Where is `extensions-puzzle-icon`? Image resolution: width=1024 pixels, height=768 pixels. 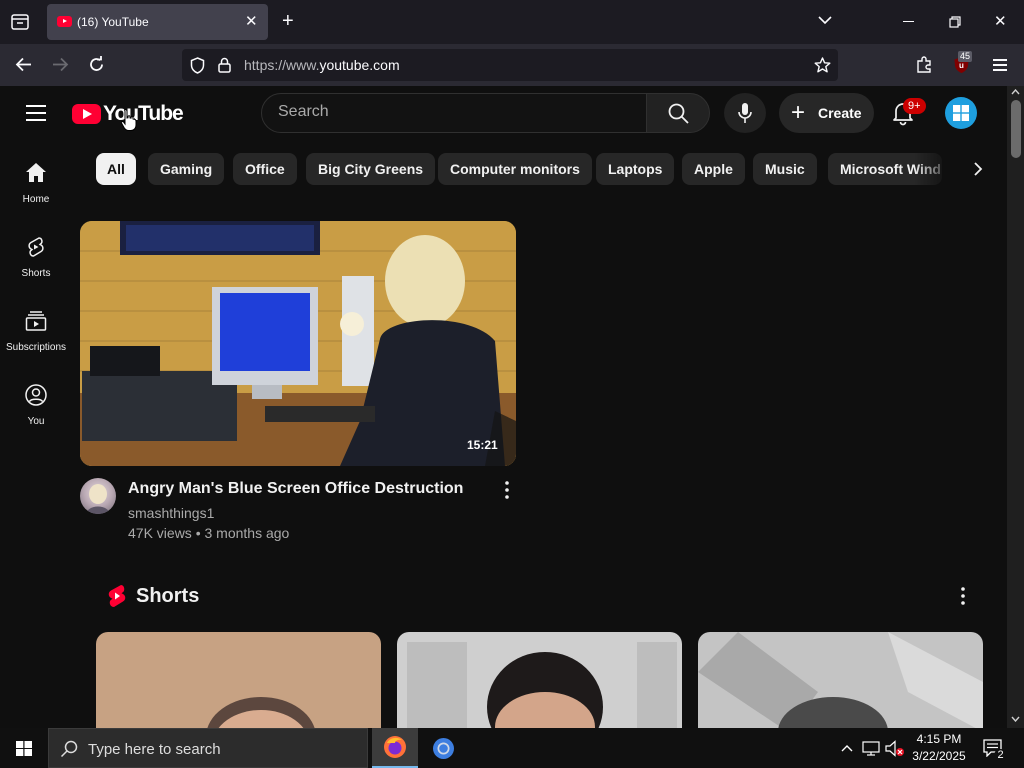
extensions-puzzle-icon is located at coordinates (924, 64).